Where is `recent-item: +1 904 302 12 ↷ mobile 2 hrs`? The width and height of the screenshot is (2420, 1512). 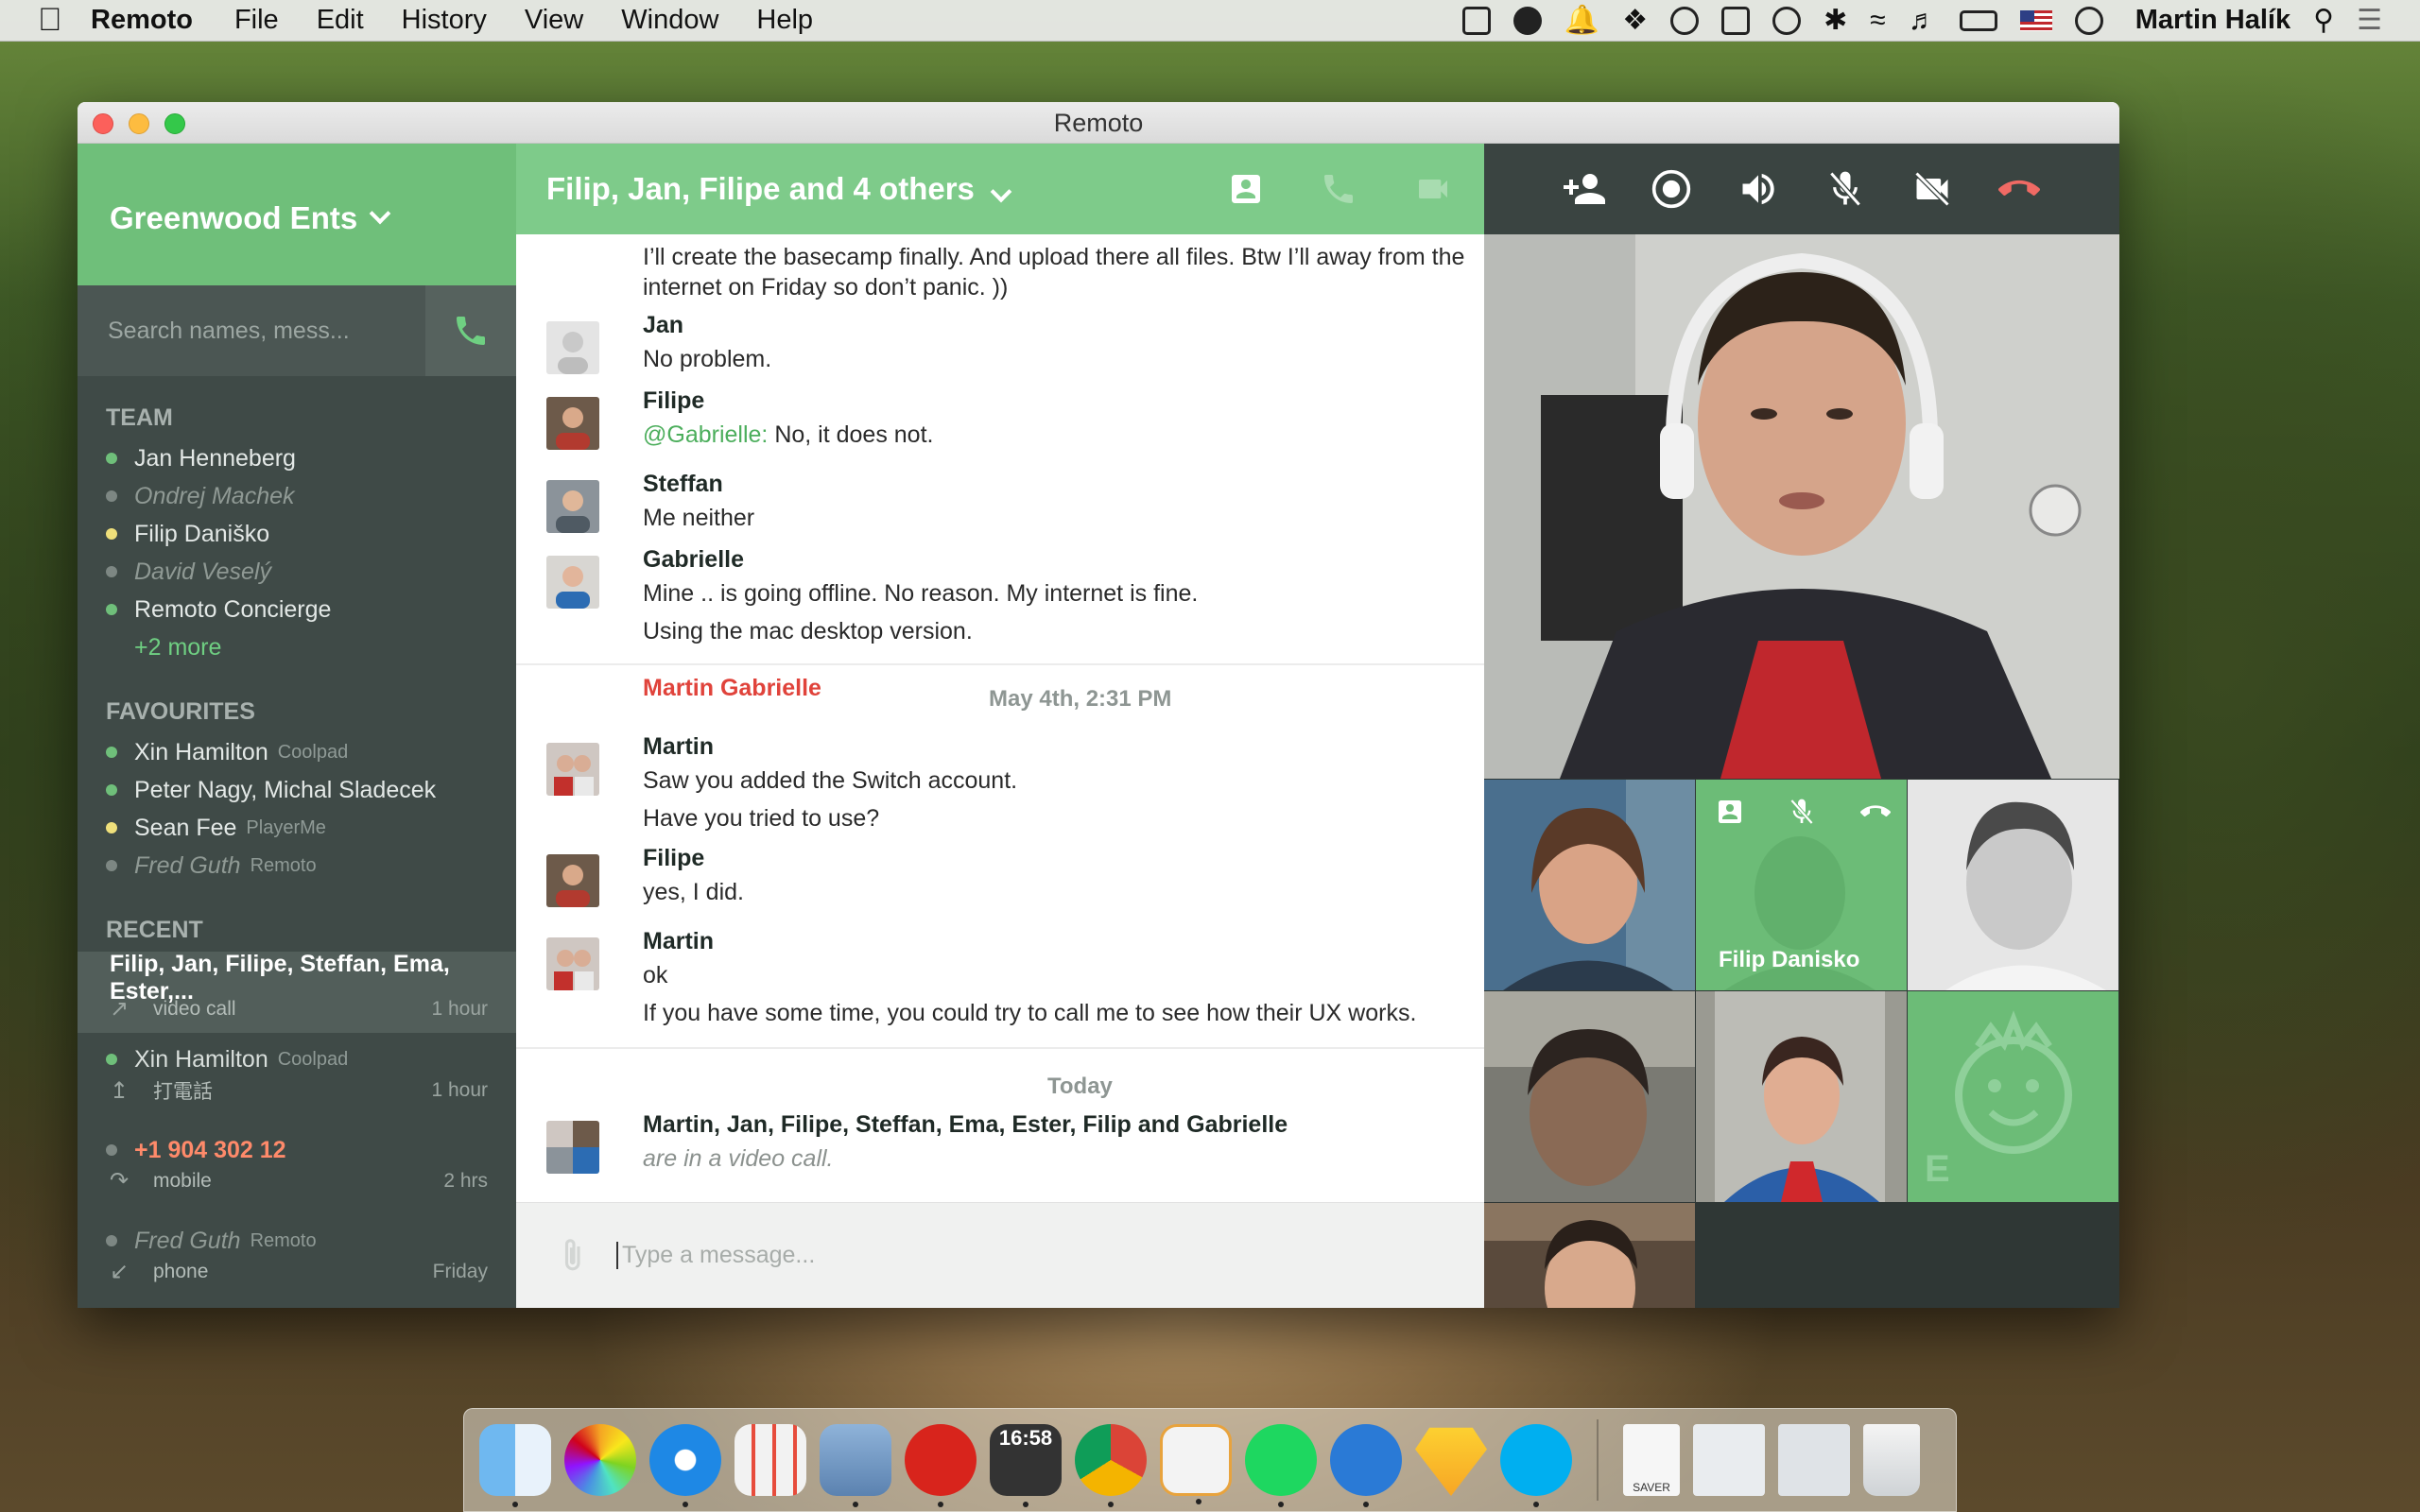
recent-item: +1 904 302 12 ↷ mobile 2 hrs is located at coordinates (297, 1169).